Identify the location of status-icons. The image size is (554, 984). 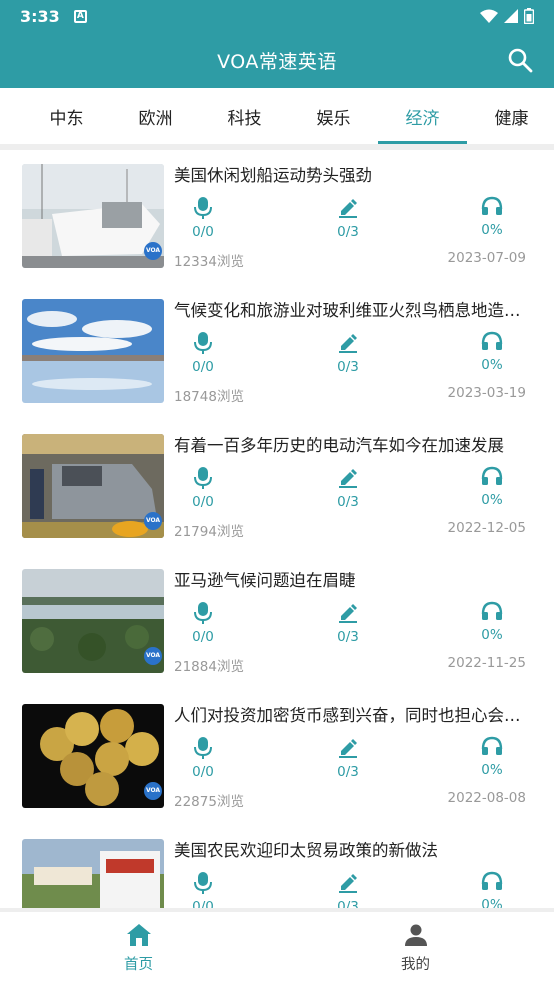
(507, 16).